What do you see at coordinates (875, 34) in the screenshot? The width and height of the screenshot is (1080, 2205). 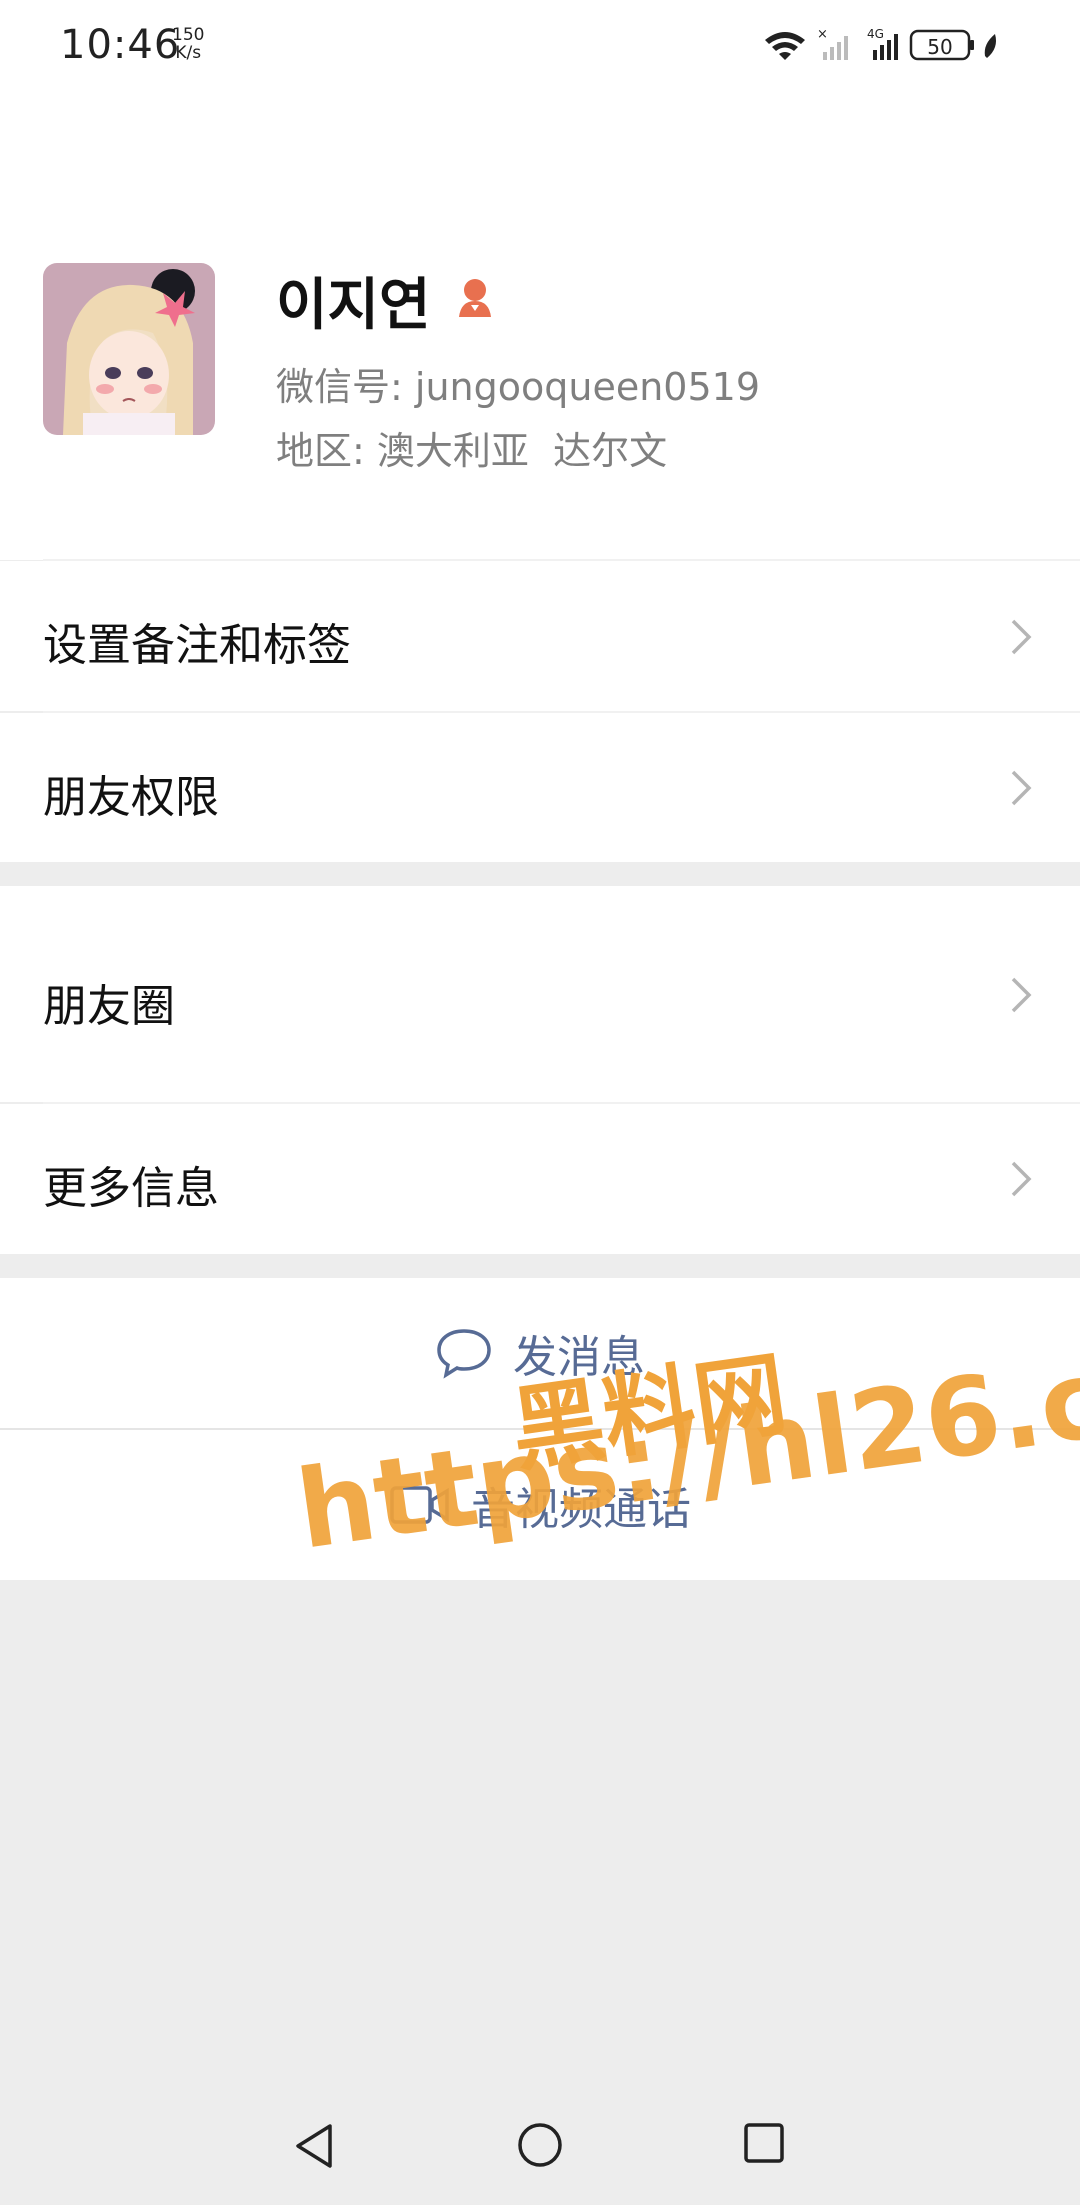 I see `network-type-label: 4G` at bounding box center [875, 34].